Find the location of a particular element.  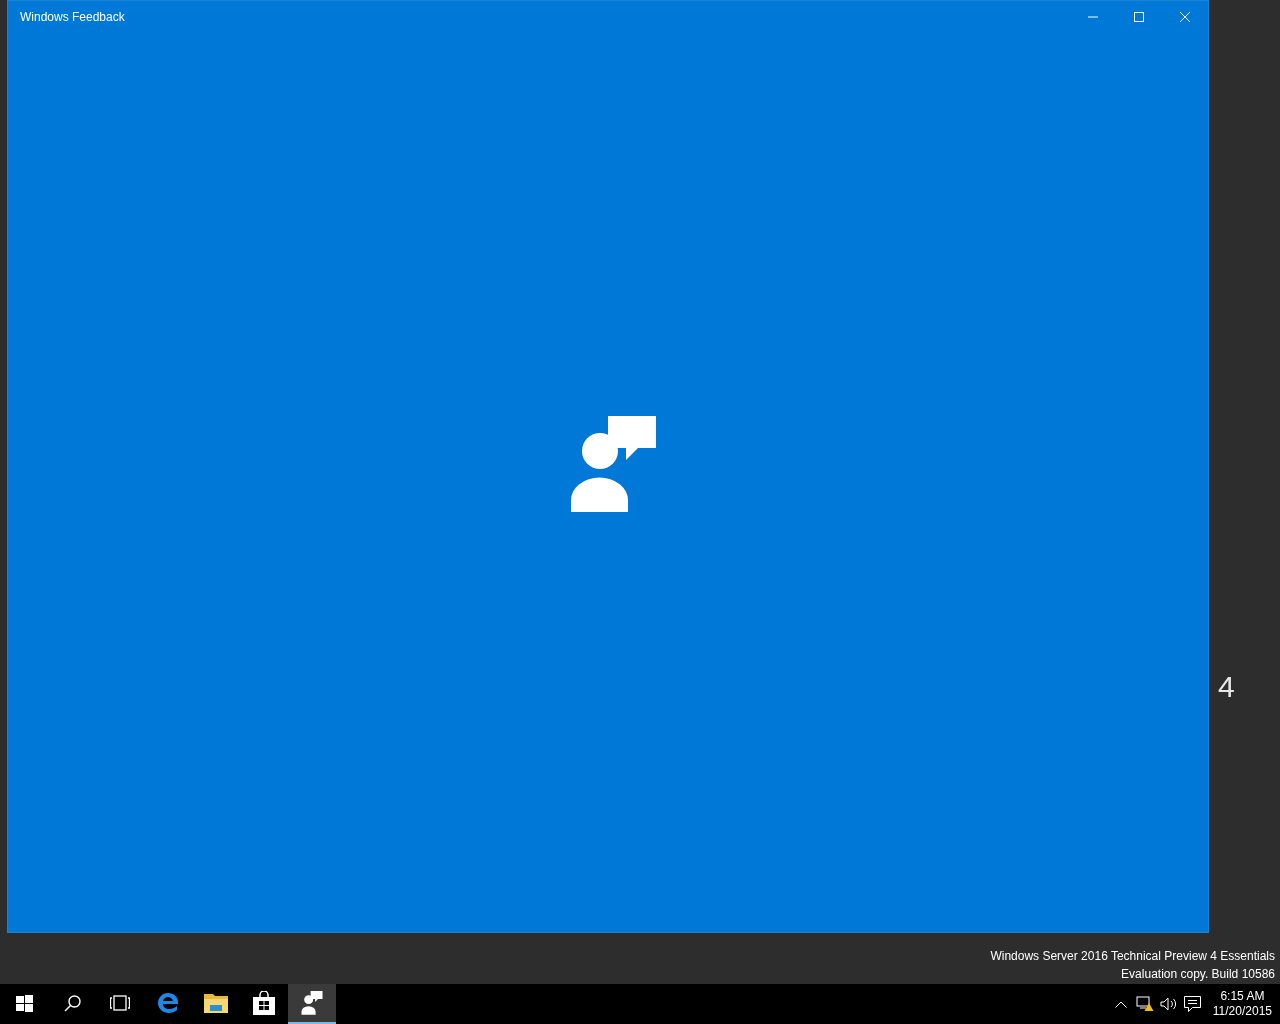

edition-text: Windows Server 2016 Technical Preview 4 Essentials is located at coordinates (1132, 956).